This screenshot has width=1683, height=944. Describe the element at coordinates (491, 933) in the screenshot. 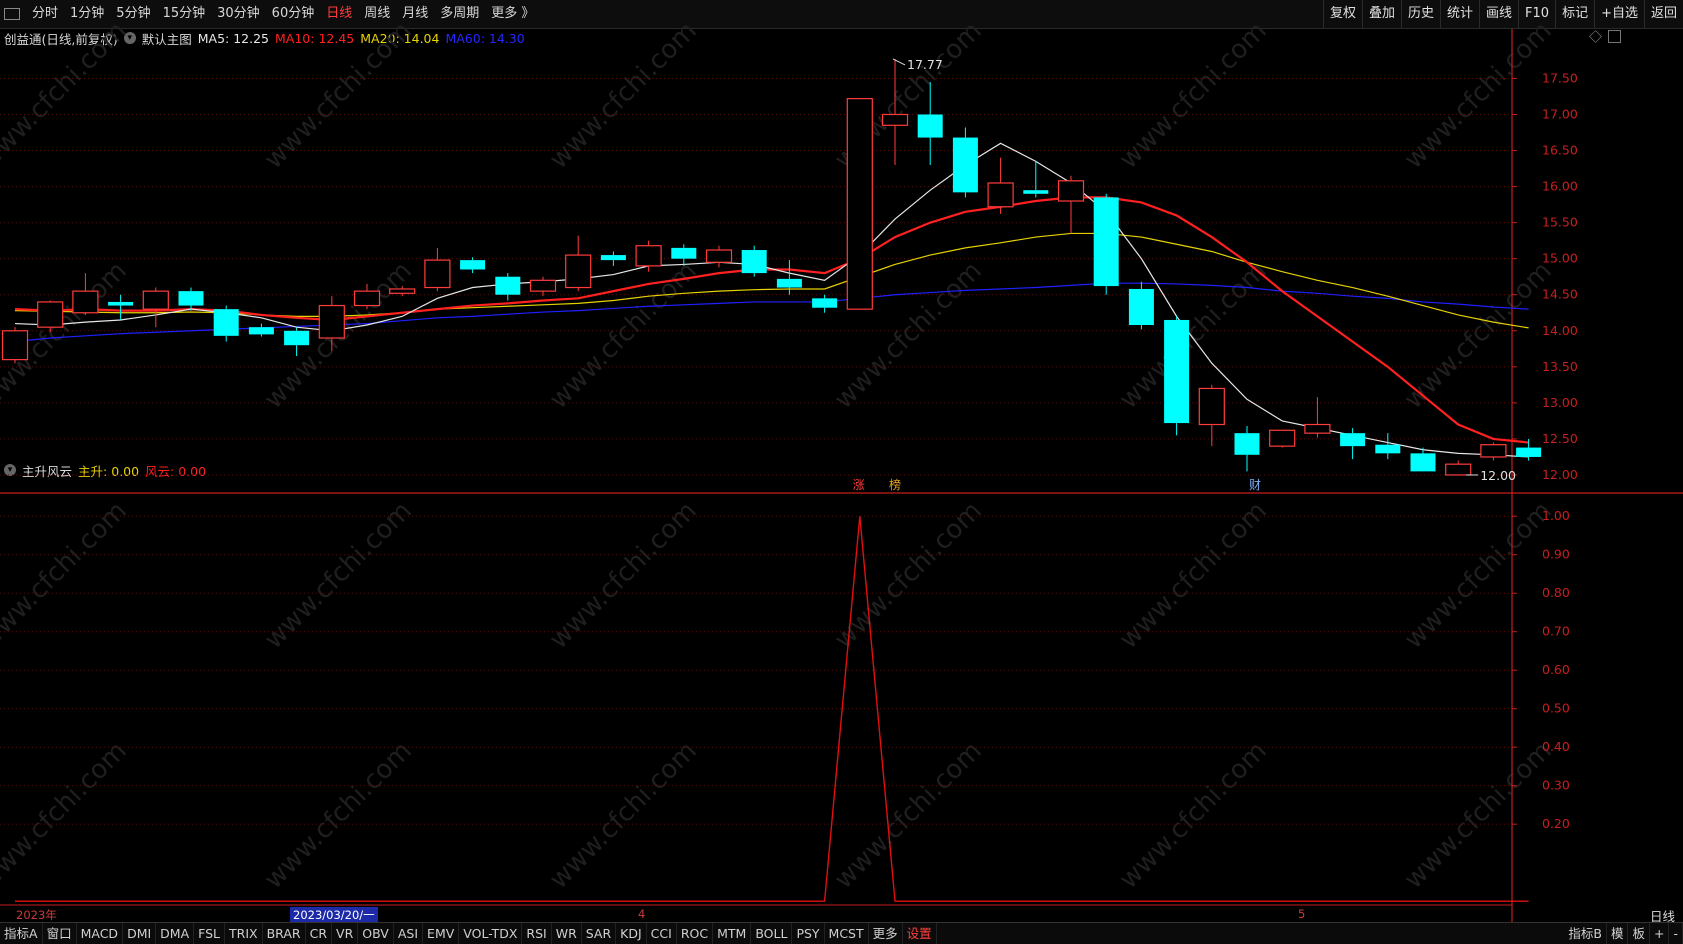

I see `indicator-vol-tdx: VOL-TDX` at that location.